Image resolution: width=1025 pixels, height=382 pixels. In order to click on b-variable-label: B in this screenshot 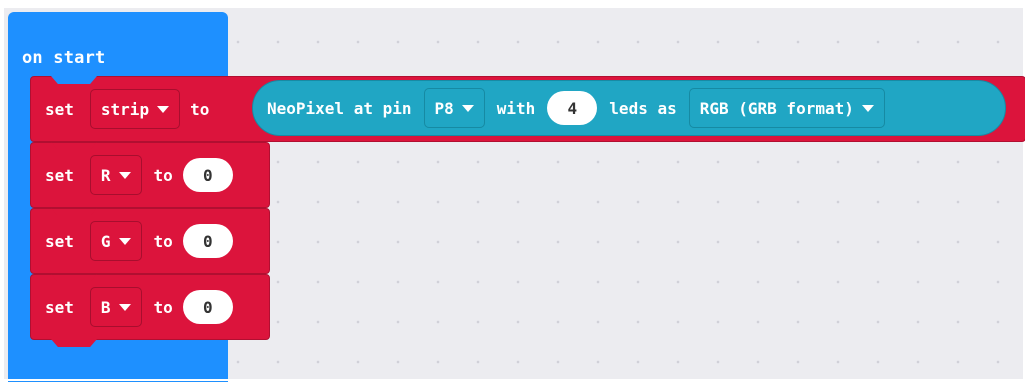, I will do `click(105, 307)`.